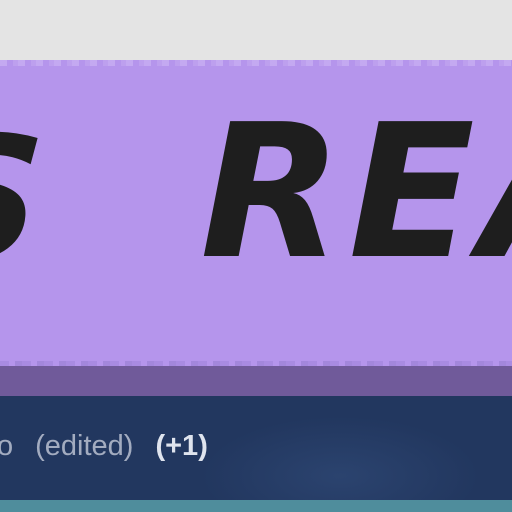  What do you see at coordinates (25, 200) in the screenshot?
I see `banner-fragment-left: S` at bounding box center [25, 200].